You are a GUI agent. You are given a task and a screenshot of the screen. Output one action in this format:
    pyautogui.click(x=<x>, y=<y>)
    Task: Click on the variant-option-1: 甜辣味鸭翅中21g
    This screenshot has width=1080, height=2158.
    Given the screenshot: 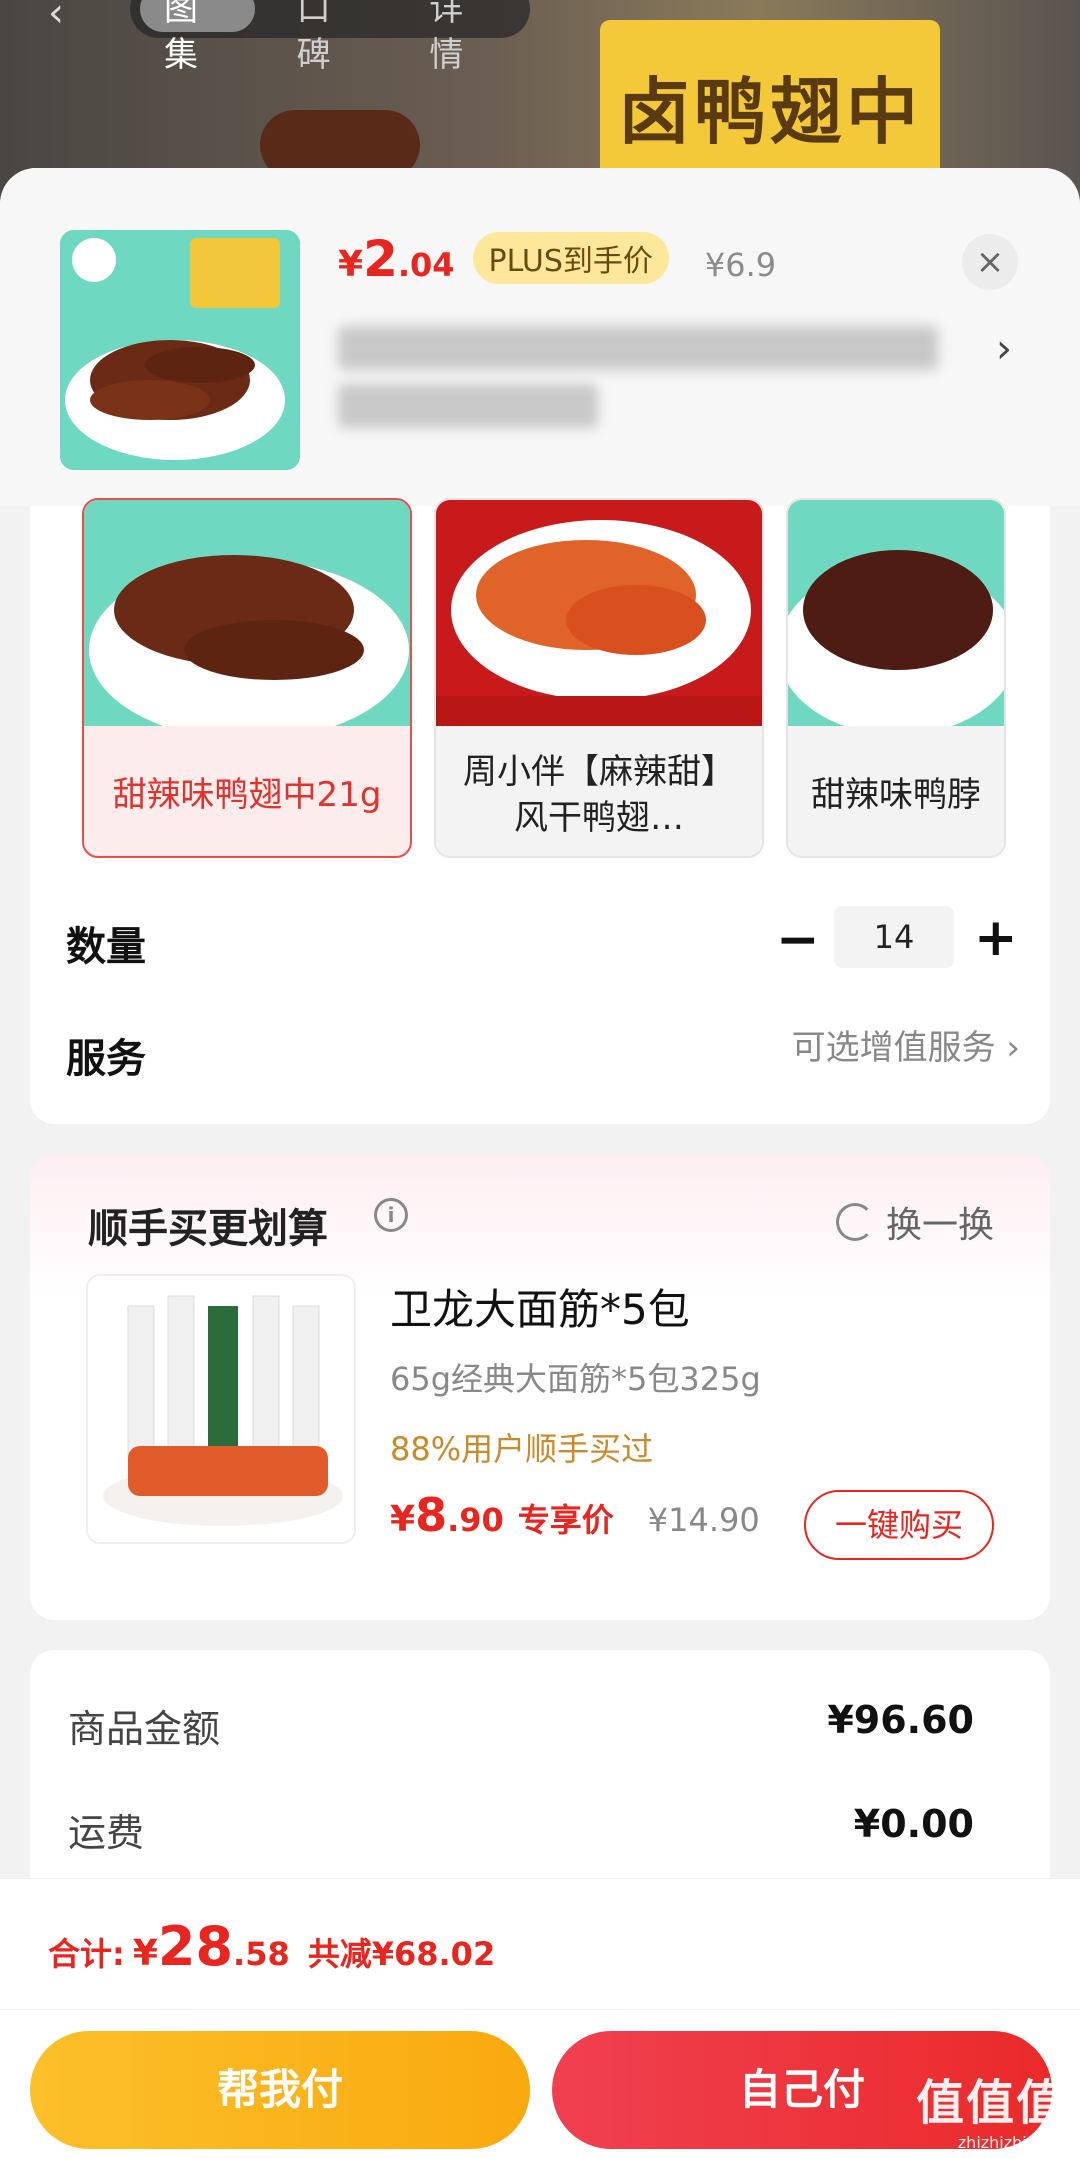 What is the action you would take?
    pyautogui.click(x=247, y=678)
    